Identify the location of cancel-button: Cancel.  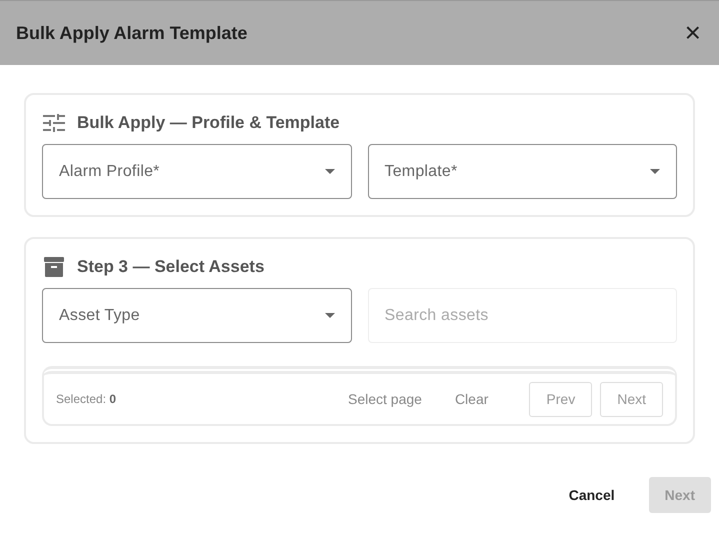
(591, 495).